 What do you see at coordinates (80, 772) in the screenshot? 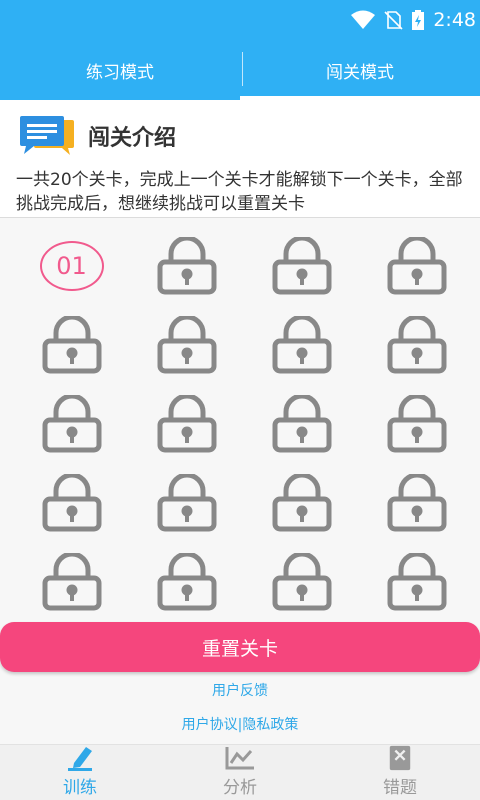
I see `nav-item-training: 训练` at bounding box center [80, 772].